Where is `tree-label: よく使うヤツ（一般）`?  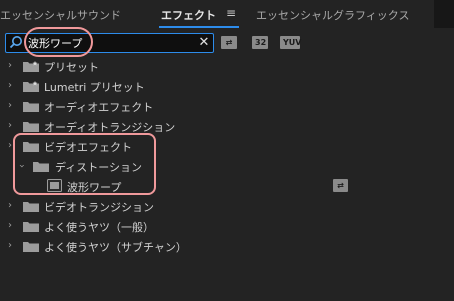
tree-label: よく使うヤツ（一般） is located at coordinates (99, 227).